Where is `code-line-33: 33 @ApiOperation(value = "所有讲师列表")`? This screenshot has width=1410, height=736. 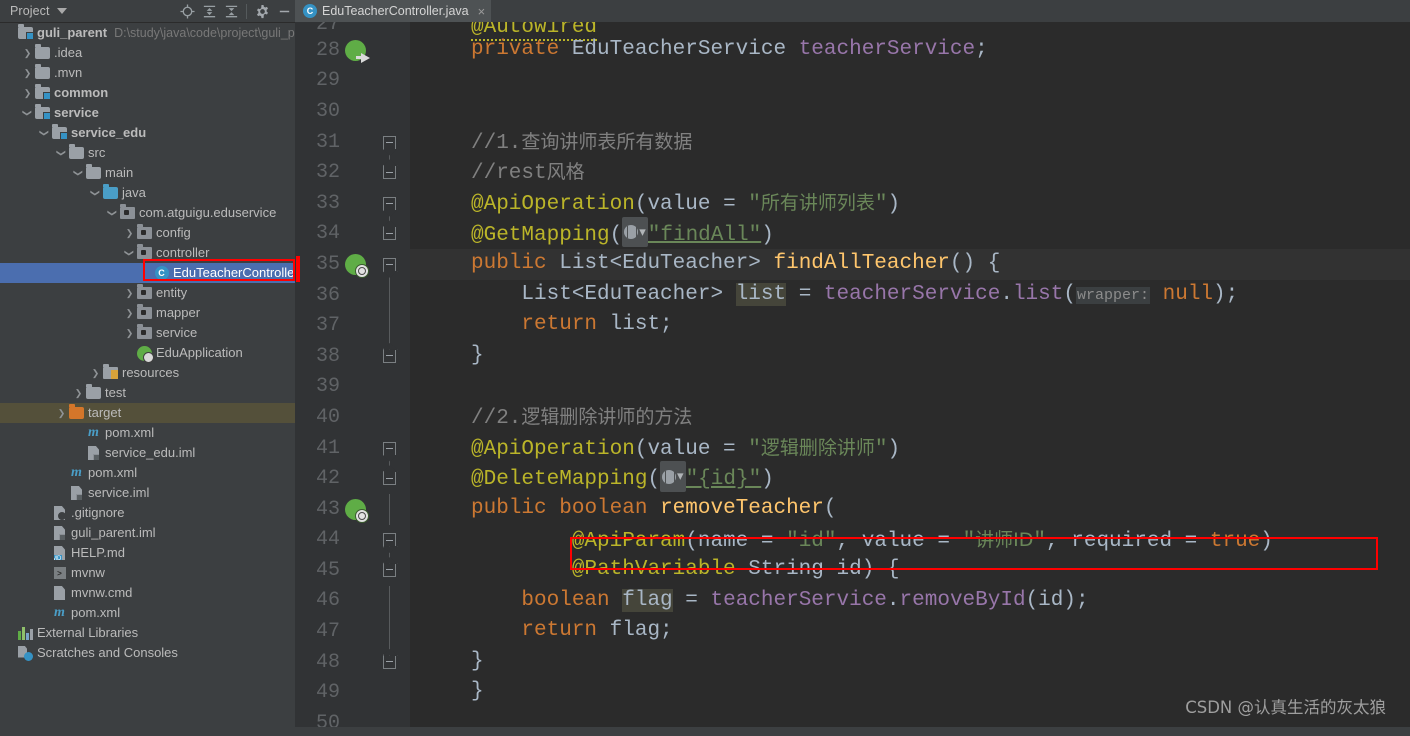 code-line-33: 33 @ApiOperation(value = "所有讲师列表") is located at coordinates (852, 203).